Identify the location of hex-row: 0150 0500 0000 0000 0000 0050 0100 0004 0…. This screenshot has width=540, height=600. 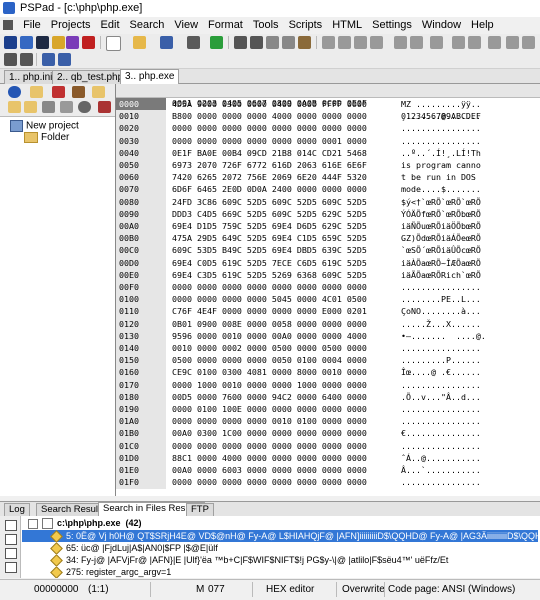
(328, 361).